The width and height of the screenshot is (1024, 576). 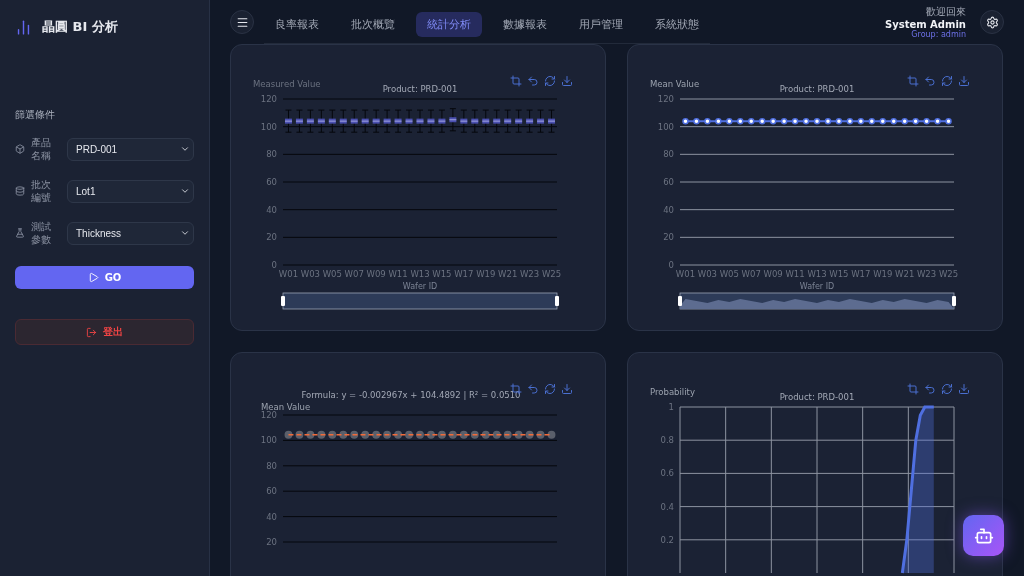 I want to click on filter-label: 批次編號, so click(x=41, y=191).